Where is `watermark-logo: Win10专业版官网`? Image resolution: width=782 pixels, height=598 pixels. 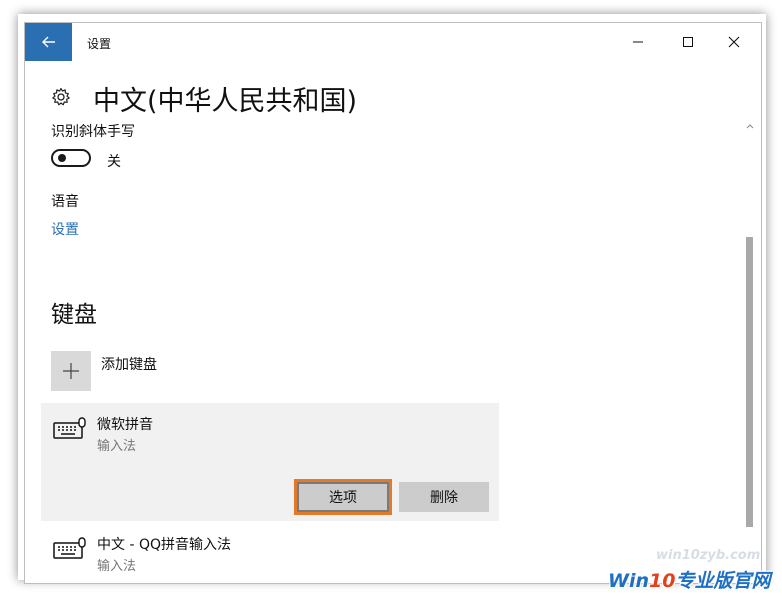 watermark-logo: Win10专业版官网 is located at coordinates (689, 579).